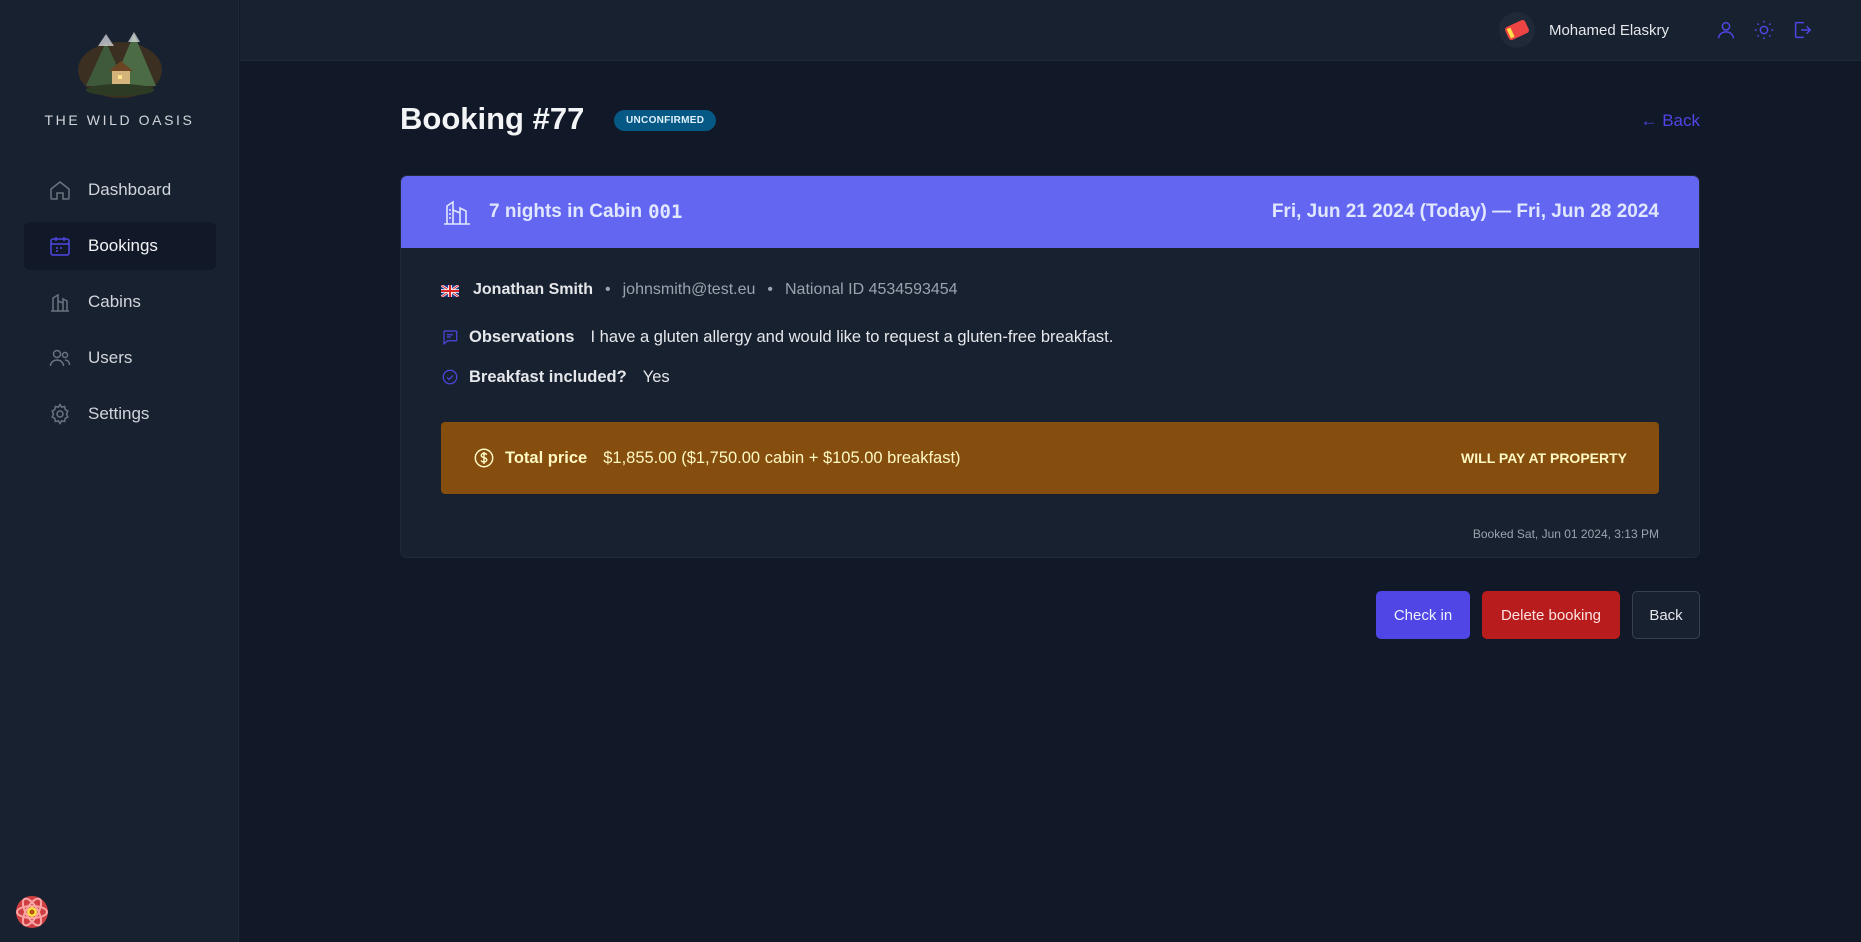  Describe the element at coordinates (114, 301) in the screenshot. I see `sidebar-item-label: Cabins` at that location.